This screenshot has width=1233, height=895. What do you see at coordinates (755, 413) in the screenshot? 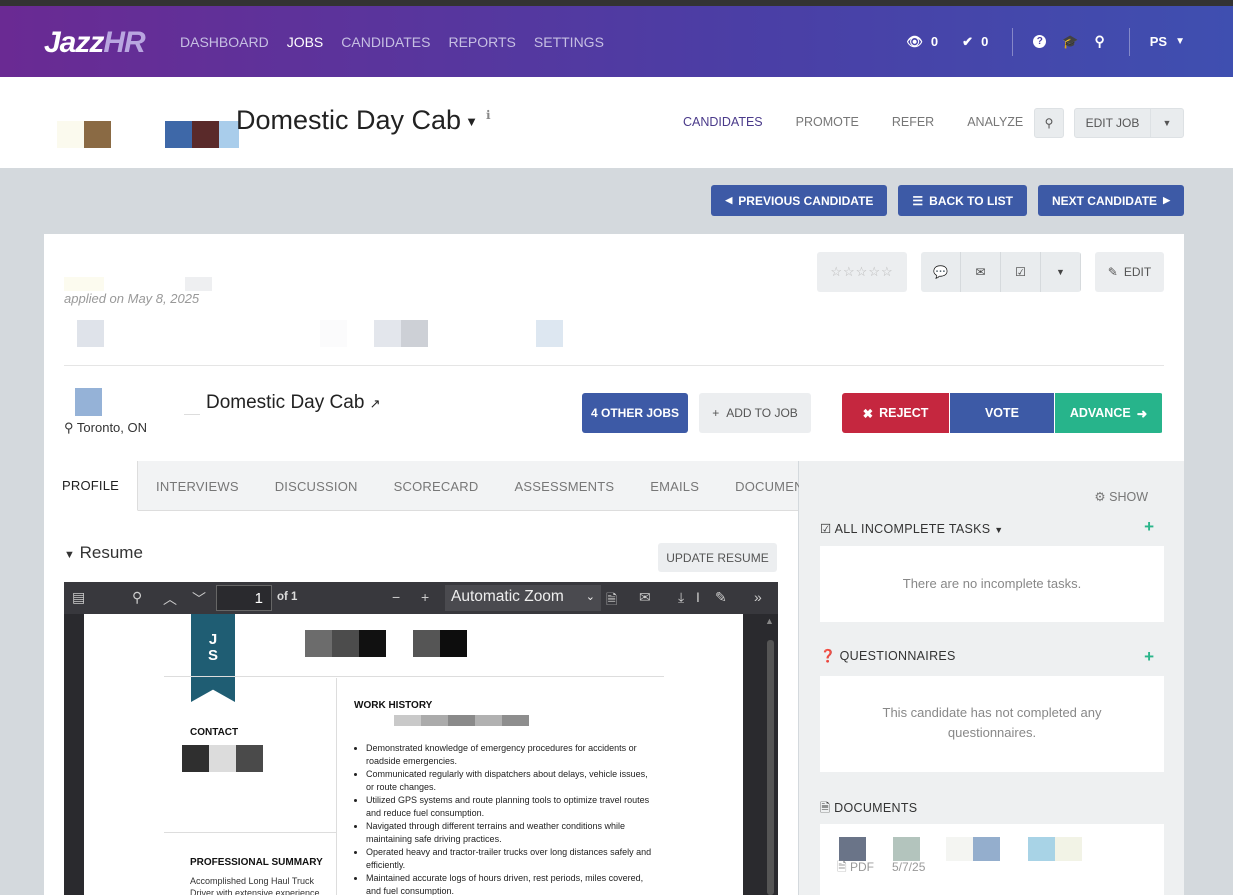
I see `add-to-job-button: + ADD TO JOB` at bounding box center [755, 413].